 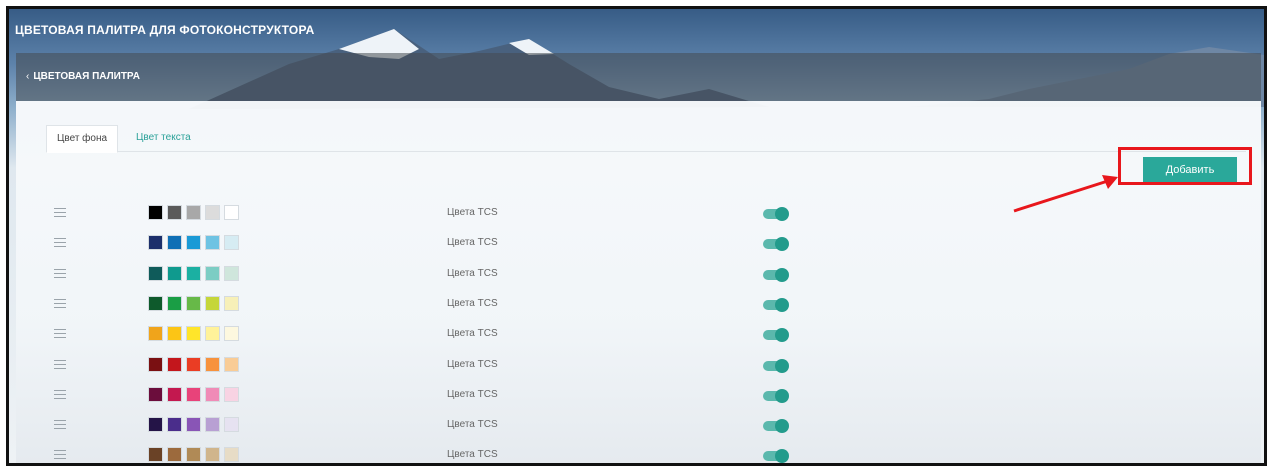 I want to click on app-title: ЦВЕТОВАЯ ПАЛИТРА ДЛЯ ФОТОКОНСТРУКТОРА, so click(x=165, y=30).